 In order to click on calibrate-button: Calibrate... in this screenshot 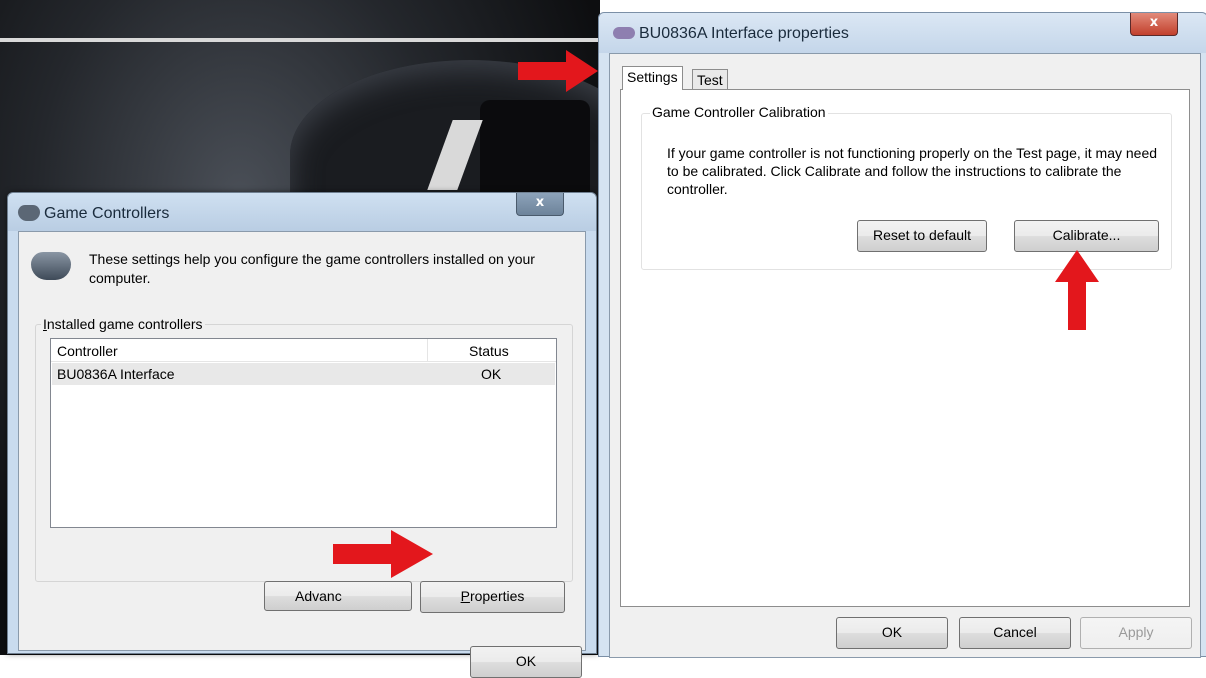, I will do `click(1086, 236)`.